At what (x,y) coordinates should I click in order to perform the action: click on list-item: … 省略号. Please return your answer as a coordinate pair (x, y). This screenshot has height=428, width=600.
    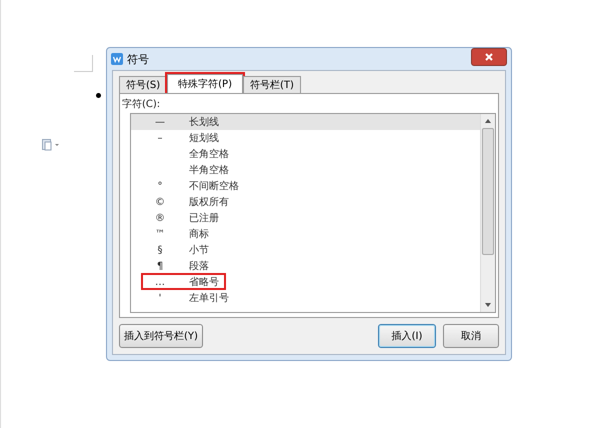
    Looking at the image, I should click on (305, 282).